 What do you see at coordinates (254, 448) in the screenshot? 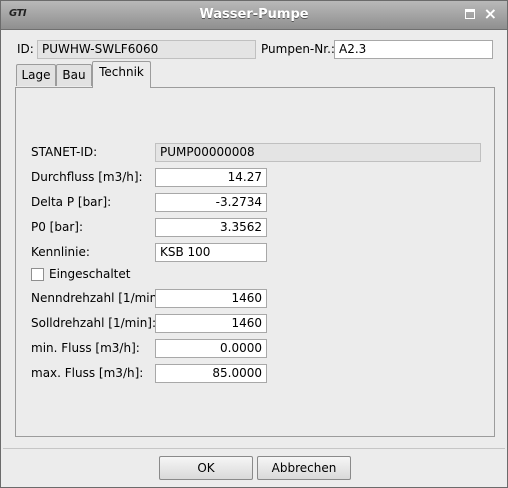
I see `button-separator` at bounding box center [254, 448].